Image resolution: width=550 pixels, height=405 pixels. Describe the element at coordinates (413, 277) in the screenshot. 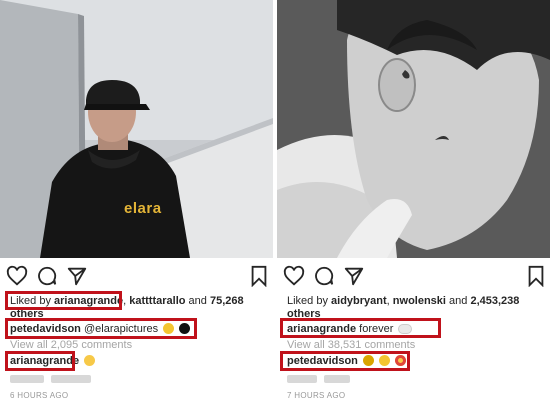

I see `right-action-bar` at that location.